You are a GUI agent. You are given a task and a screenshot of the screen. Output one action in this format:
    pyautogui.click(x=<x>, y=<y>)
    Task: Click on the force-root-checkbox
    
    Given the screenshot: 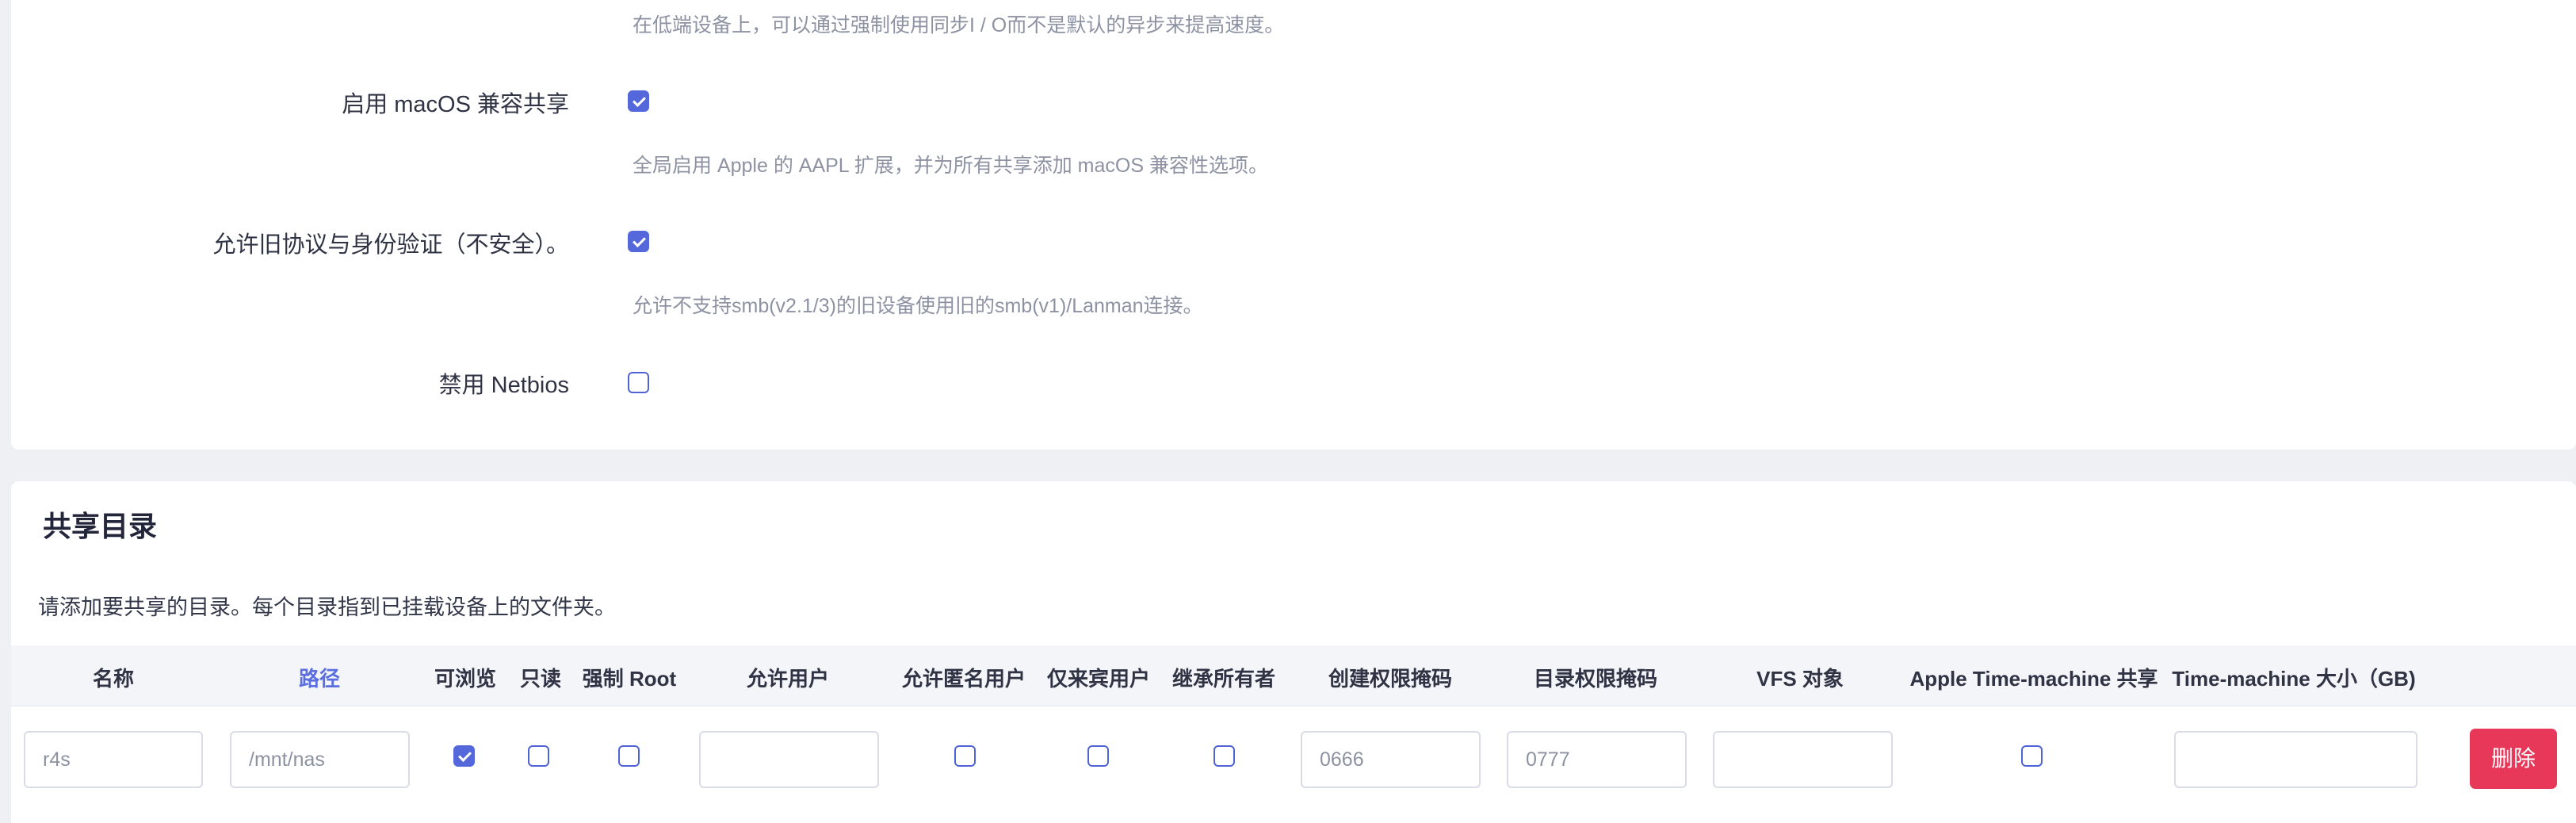 What is the action you would take?
    pyautogui.click(x=629, y=756)
    